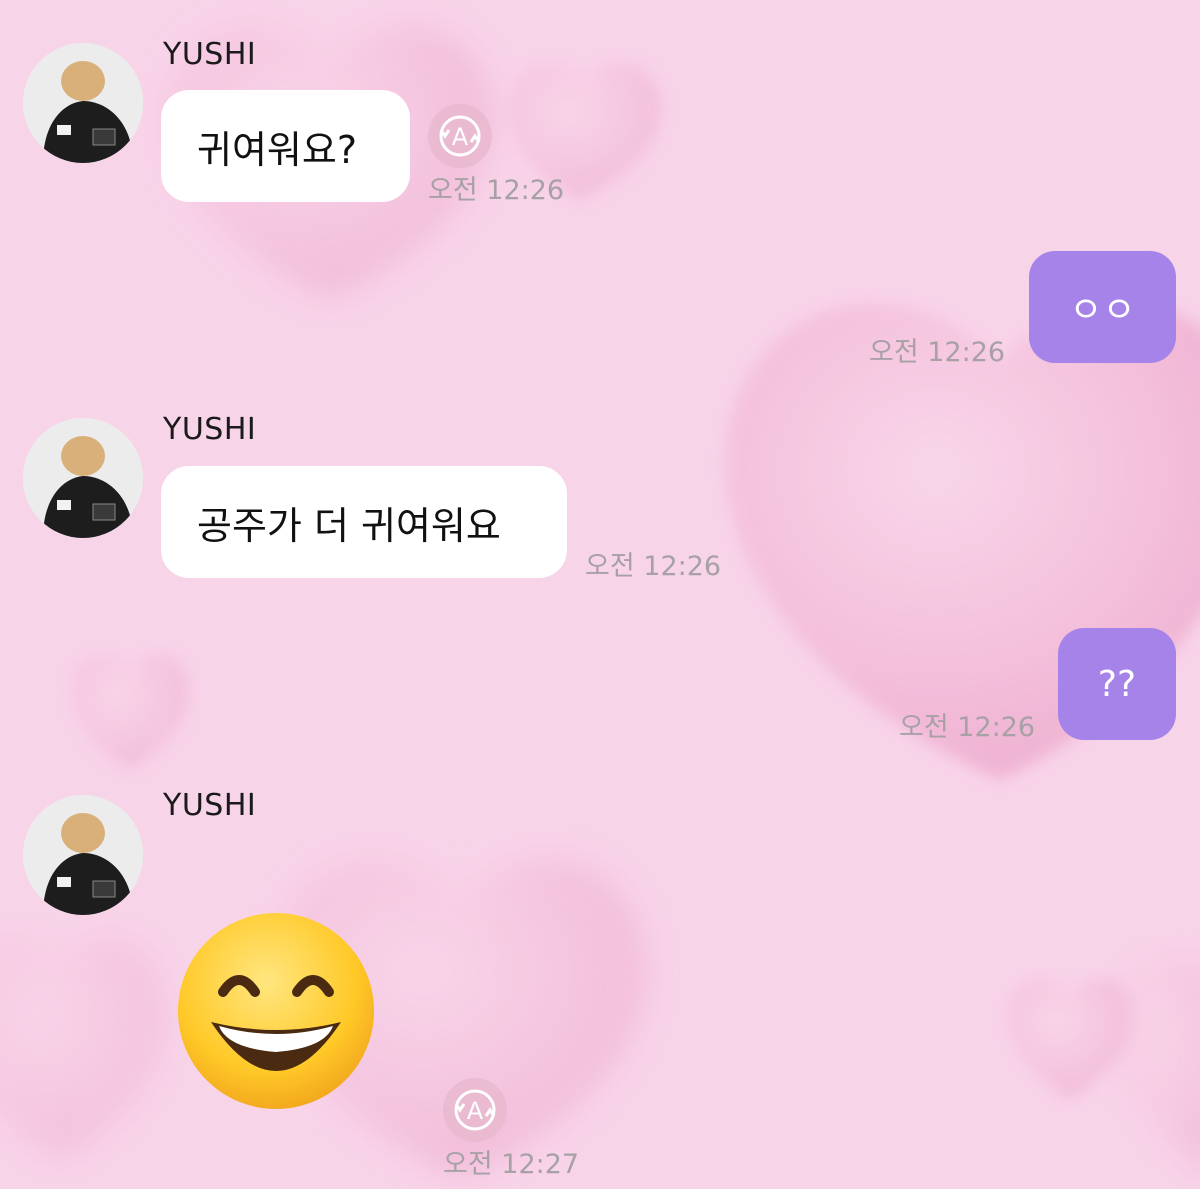  Describe the element at coordinates (349, 525) in the screenshot. I see `message-text: 공주가 더 귀여워요` at that location.